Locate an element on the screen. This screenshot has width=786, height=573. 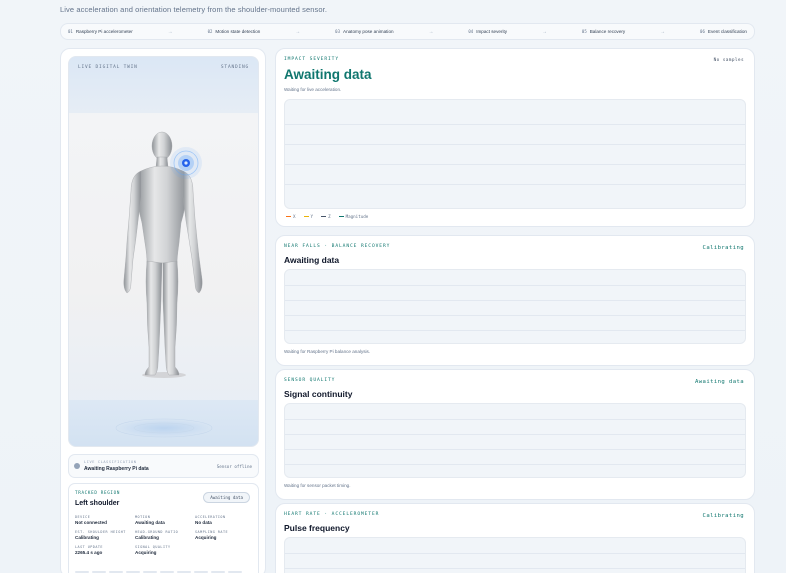
legend-item-z: Z is located at coordinates (326, 216).